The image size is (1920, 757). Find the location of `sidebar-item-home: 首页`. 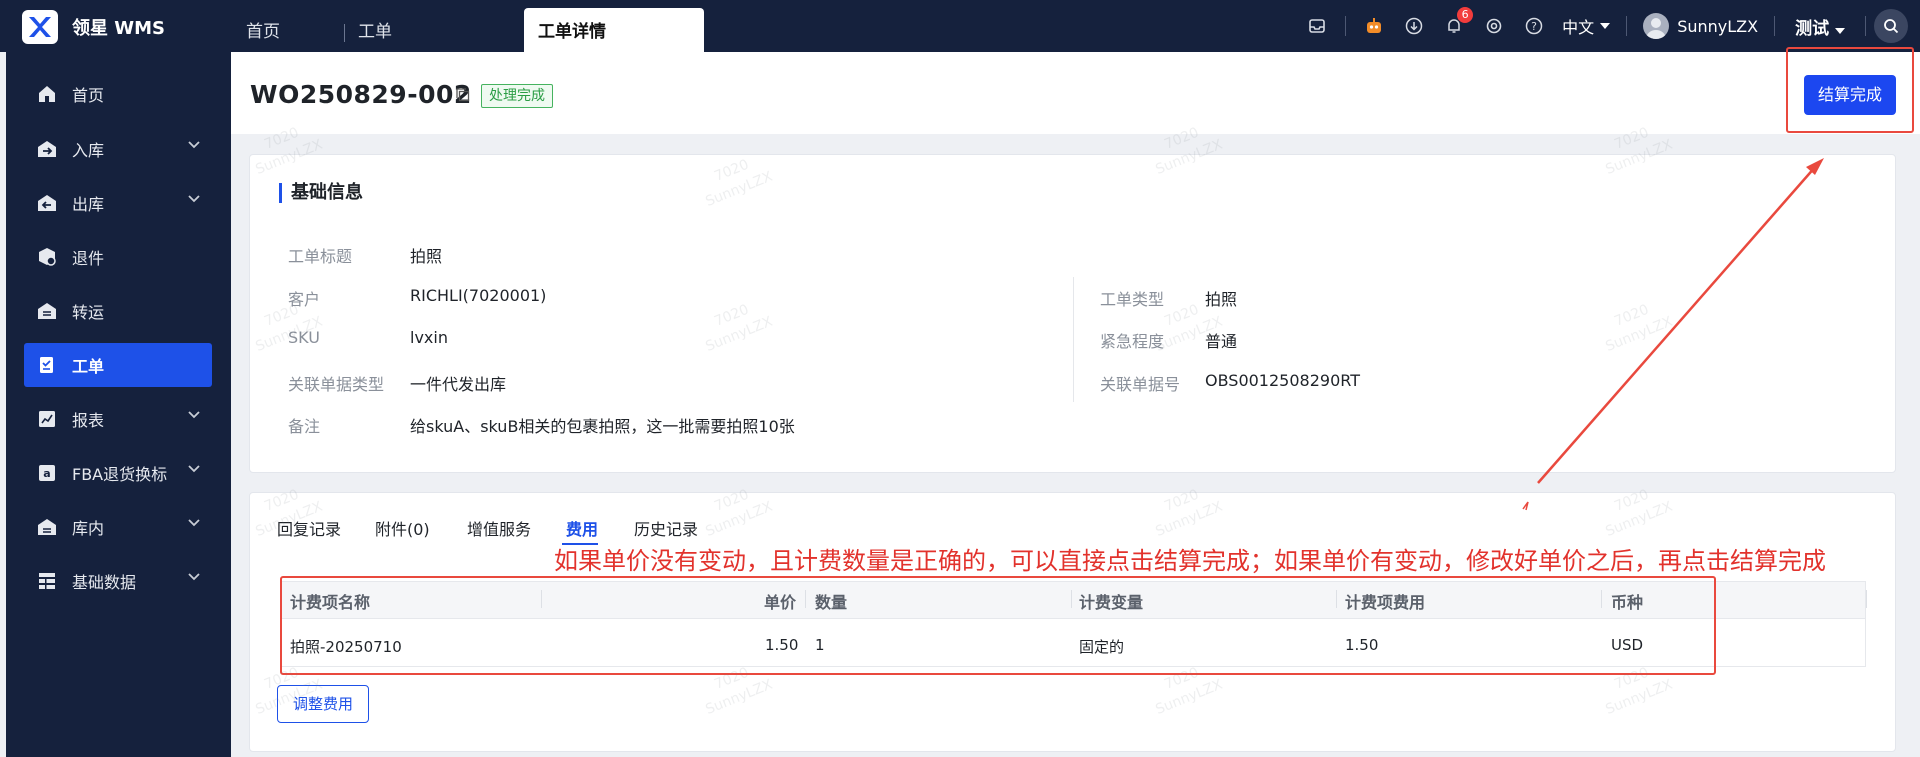

sidebar-item-home: 首页 is located at coordinates (118, 94).